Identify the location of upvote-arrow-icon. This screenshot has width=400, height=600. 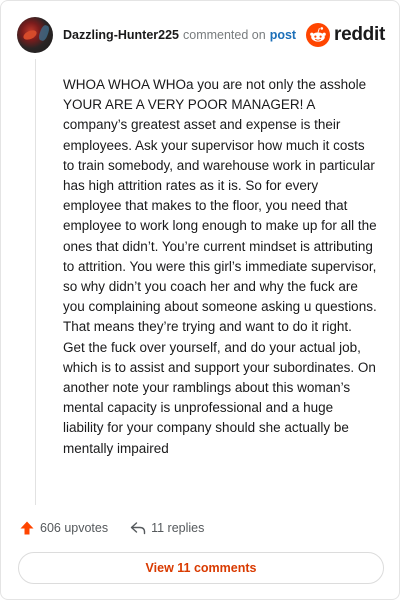
(27, 528).